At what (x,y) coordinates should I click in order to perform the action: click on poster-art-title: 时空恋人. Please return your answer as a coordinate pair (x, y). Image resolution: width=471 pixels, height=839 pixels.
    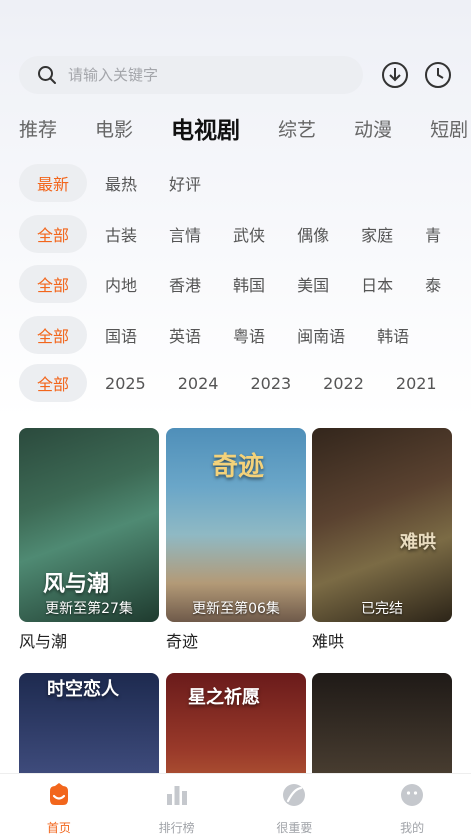
    Looking at the image, I should click on (83, 689).